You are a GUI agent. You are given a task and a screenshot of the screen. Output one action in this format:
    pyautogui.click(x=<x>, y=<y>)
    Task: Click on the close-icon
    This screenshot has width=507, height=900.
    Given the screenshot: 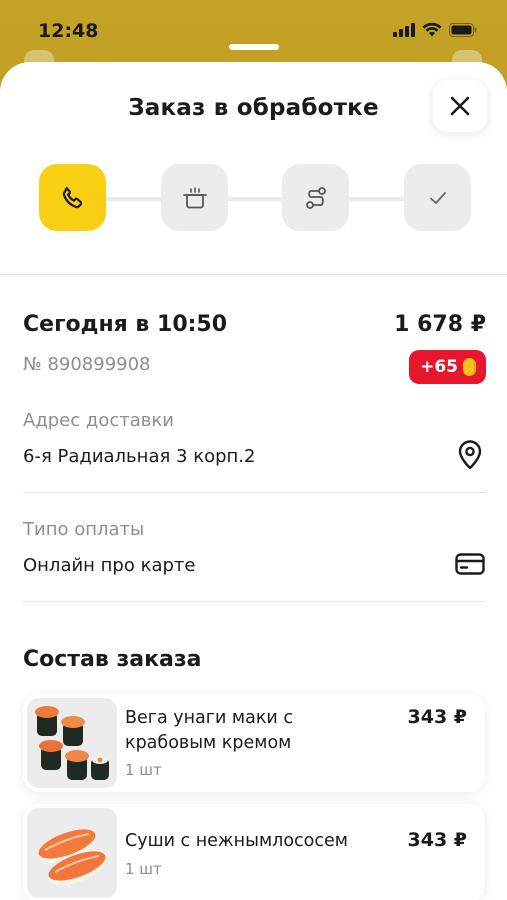 What is the action you would take?
    pyautogui.click(x=460, y=106)
    